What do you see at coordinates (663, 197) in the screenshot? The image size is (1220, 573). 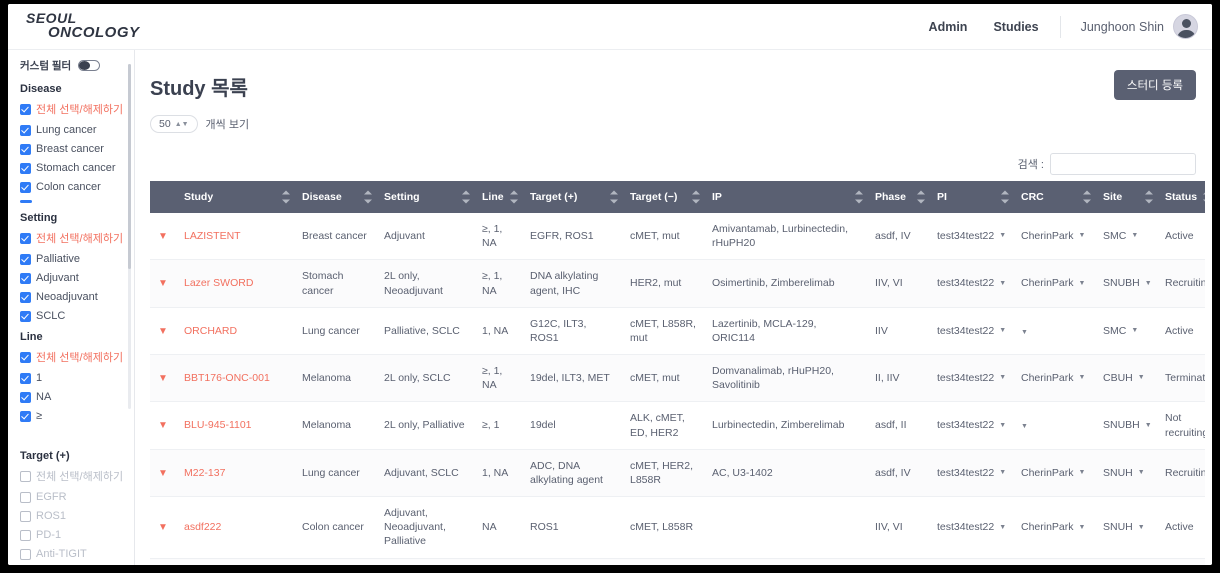 I see `th-target-neg: Target (−)` at bounding box center [663, 197].